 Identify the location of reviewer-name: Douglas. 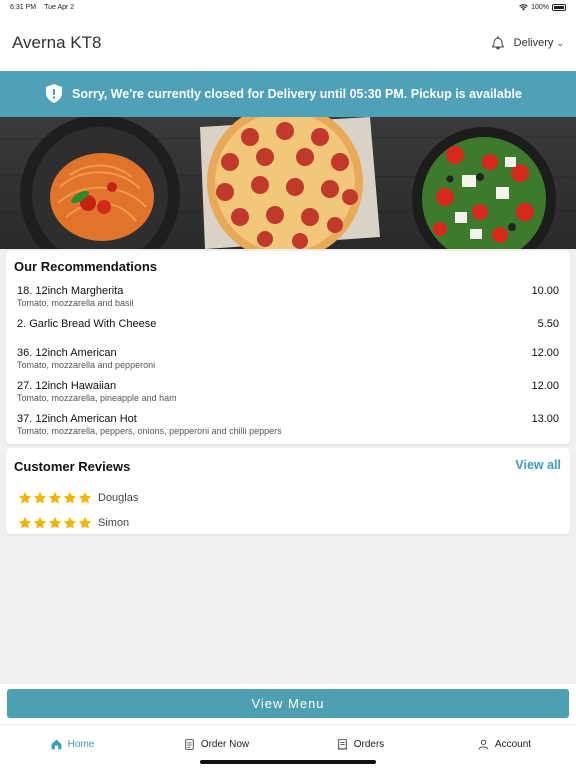
(118, 498).